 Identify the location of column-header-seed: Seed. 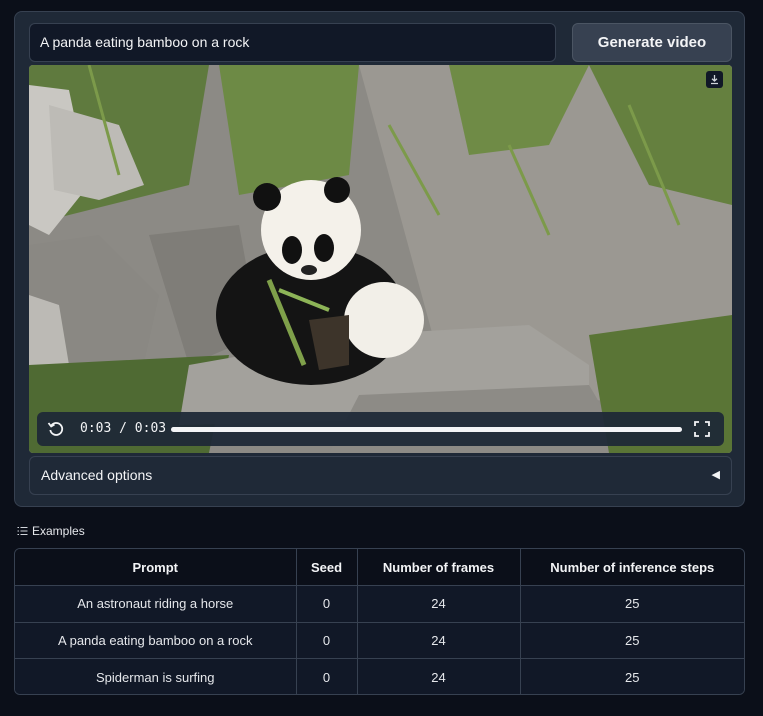
(327, 567).